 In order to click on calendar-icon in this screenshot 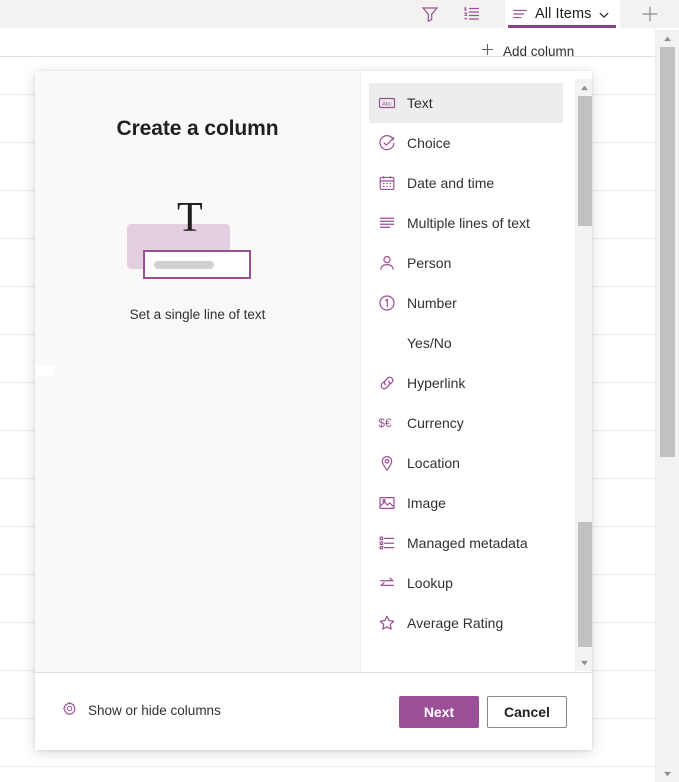, I will do `click(387, 183)`.